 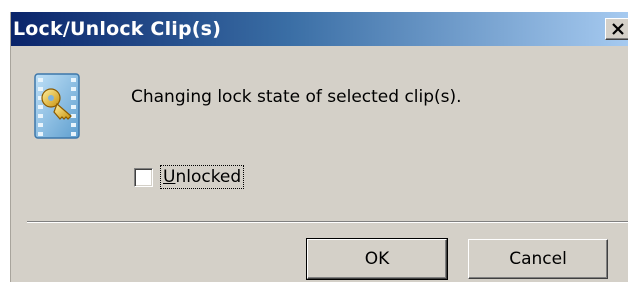 I want to click on separator, so click(x=327, y=222).